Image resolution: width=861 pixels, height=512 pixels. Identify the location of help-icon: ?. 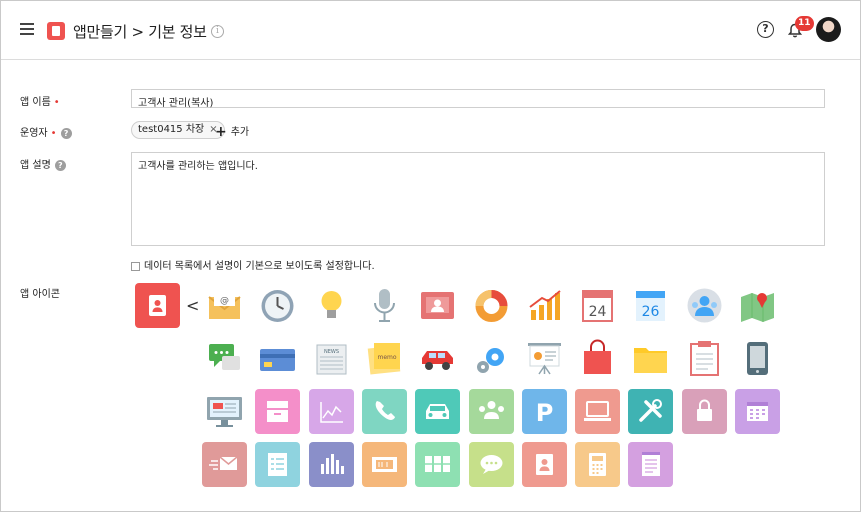
(765, 29).